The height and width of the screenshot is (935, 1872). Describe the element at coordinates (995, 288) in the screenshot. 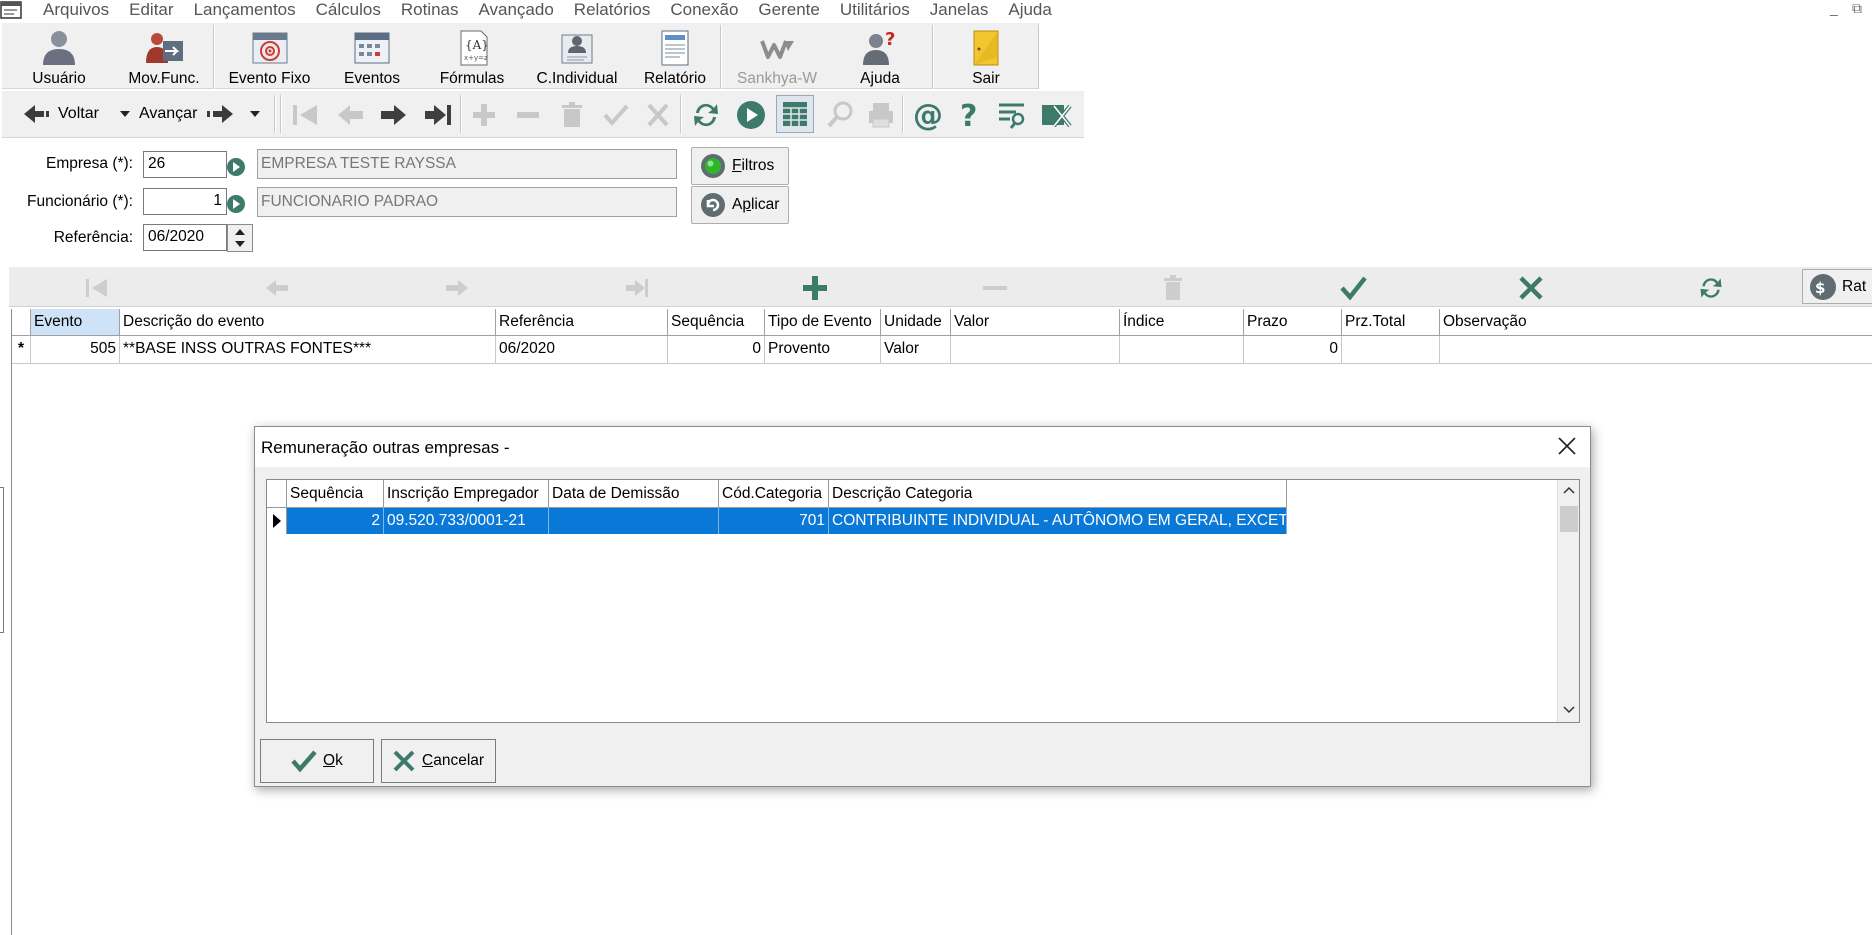

I see `grid-remove-icon` at that location.